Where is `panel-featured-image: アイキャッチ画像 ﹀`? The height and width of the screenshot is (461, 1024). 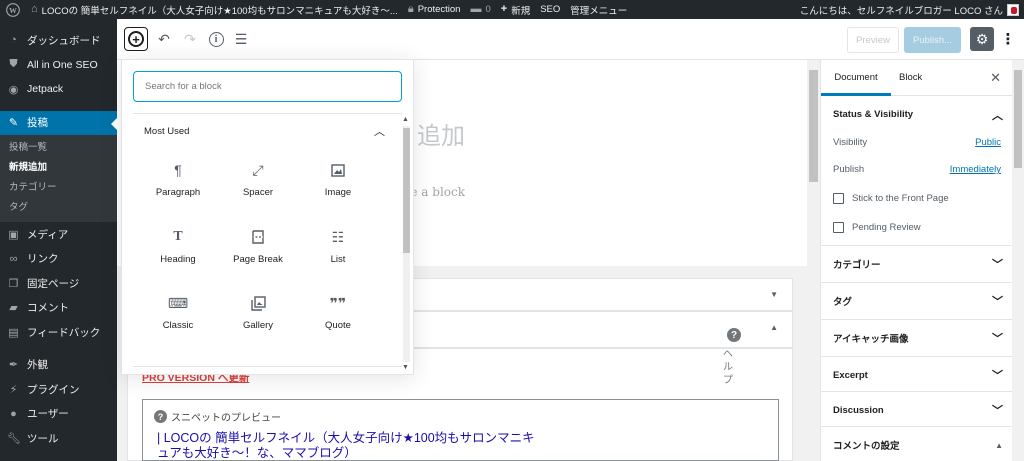 panel-featured-image: アイキャッチ画像 ﹀ is located at coordinates (916, 337).